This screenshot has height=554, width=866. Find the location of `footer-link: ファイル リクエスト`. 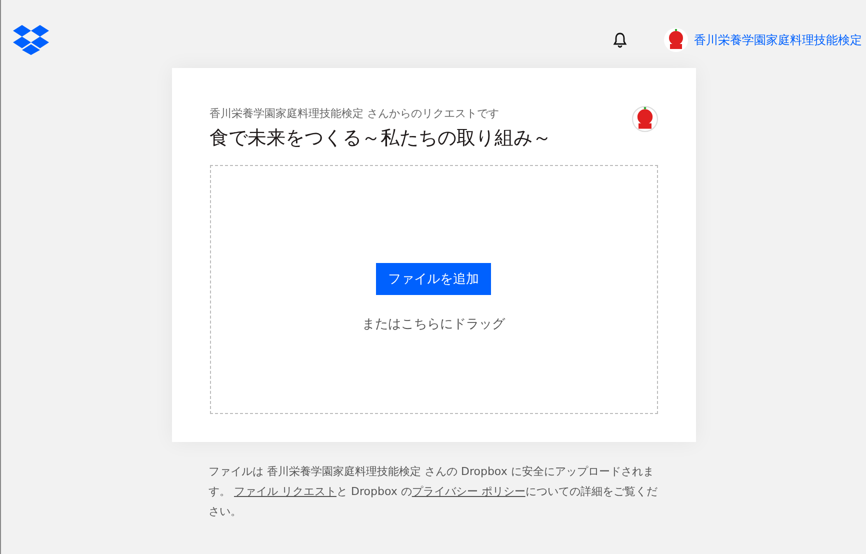

footer-link: ファイル リクエスト is located at coordinates (285, 491).